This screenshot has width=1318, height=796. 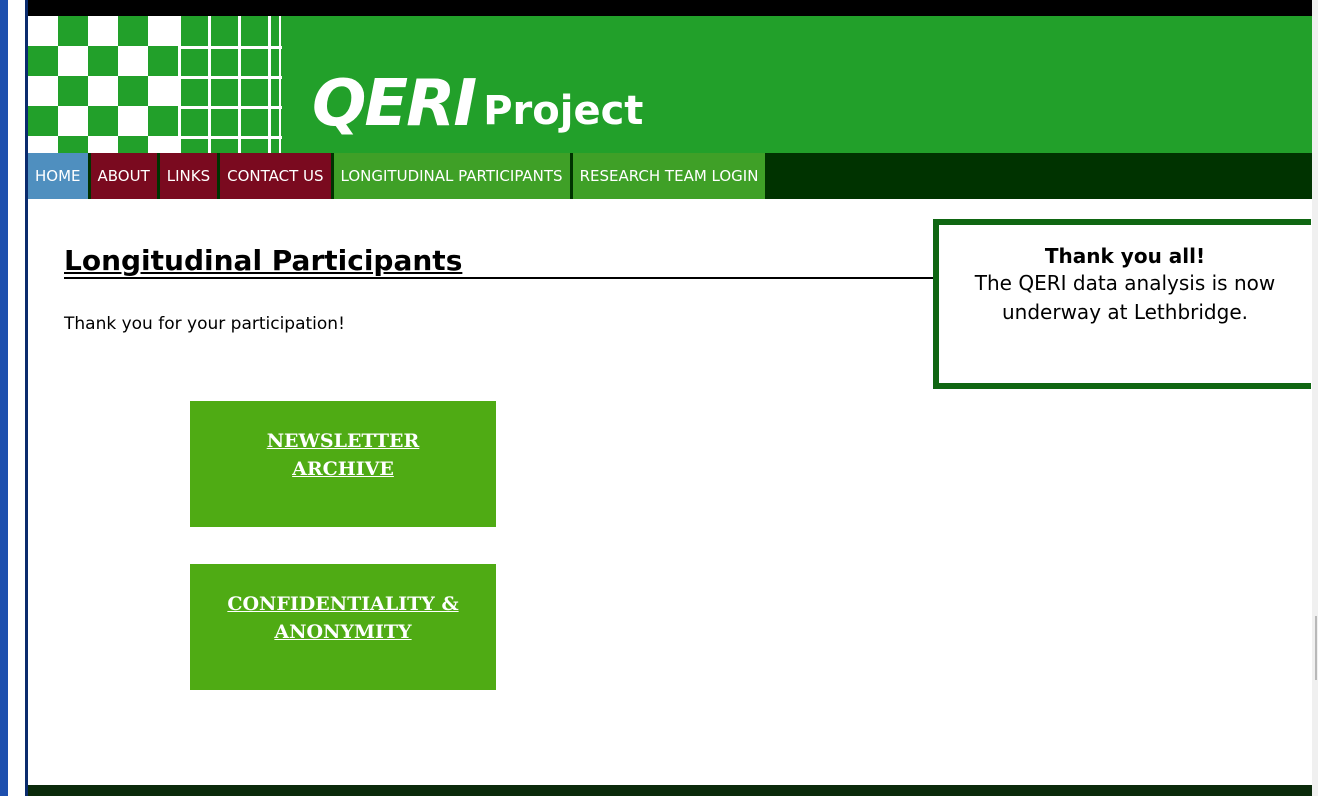 I want to click on newsletter-archive-tile: NEWSLETTER ARCHIVE, so click(x=343, y=464).